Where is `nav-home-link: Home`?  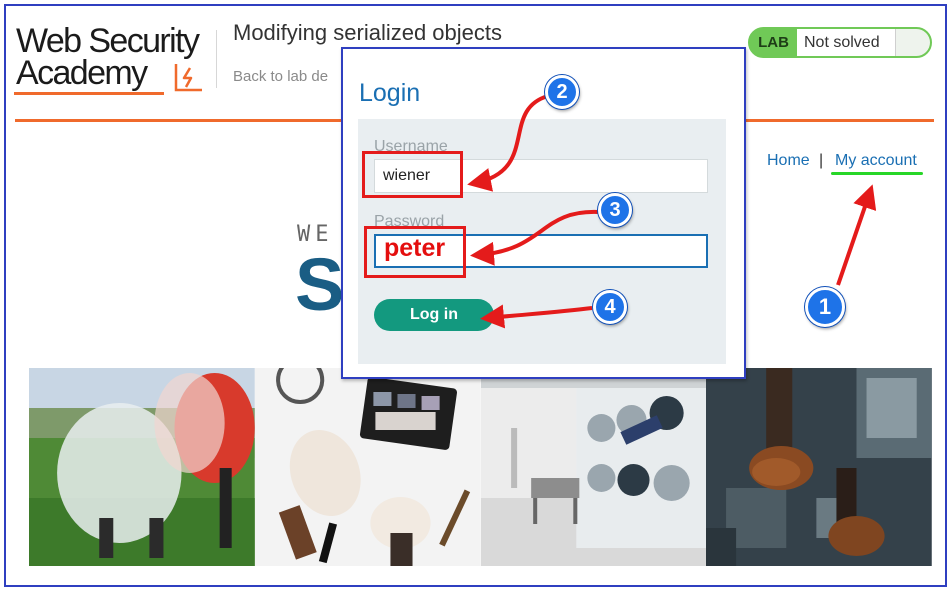 nav-home-link: Home is located at coordinates (788, 161).